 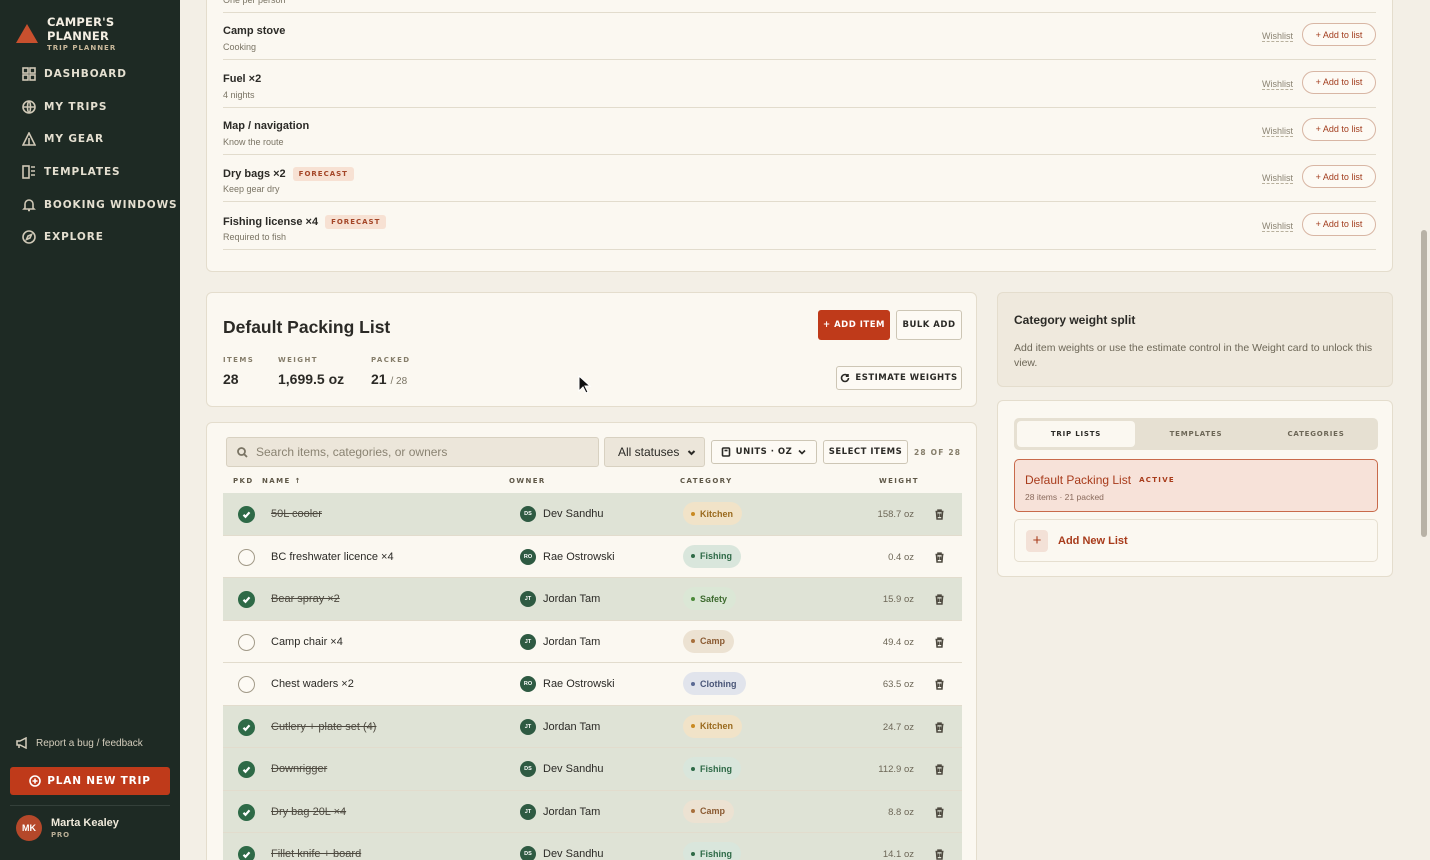 I want to click on nav-item-my-gear: MY GEAR, so click(x=90, y=139).